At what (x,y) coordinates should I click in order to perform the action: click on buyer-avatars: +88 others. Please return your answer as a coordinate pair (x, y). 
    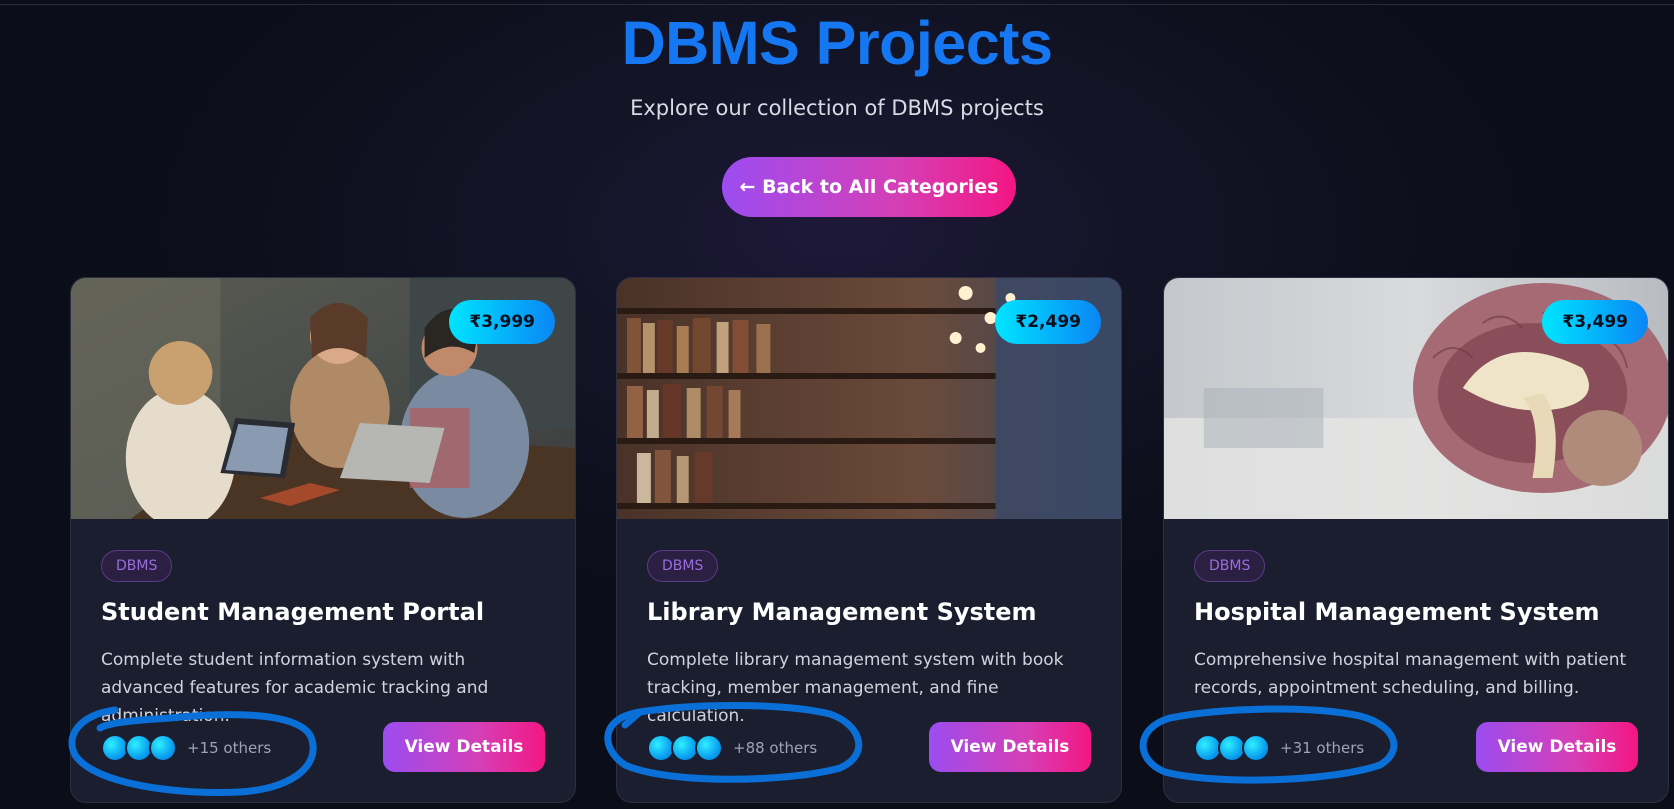
    Looking at the image, I should click on (732, 748).